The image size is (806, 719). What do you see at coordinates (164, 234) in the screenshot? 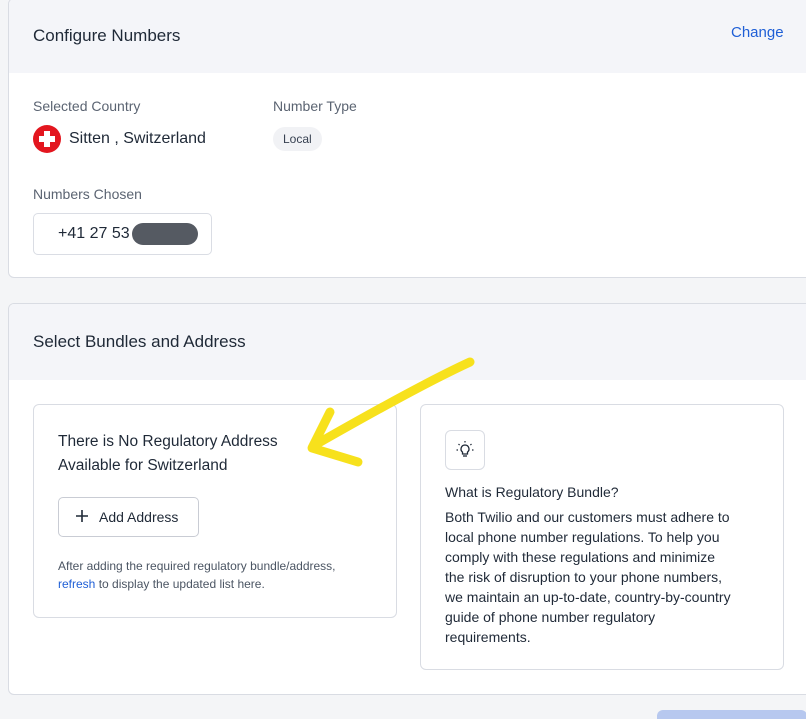
I see `redacted-digits` at bounding box center [164, 234].